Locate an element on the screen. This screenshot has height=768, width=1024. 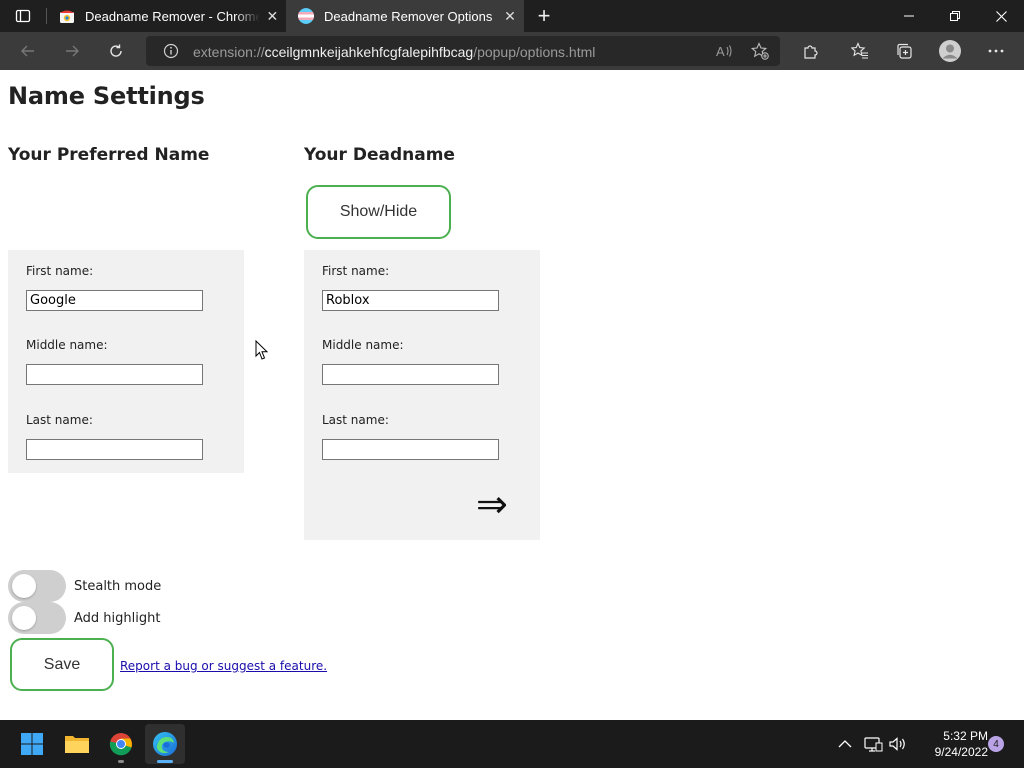
extensions-button is located at coordinates (811, 51).